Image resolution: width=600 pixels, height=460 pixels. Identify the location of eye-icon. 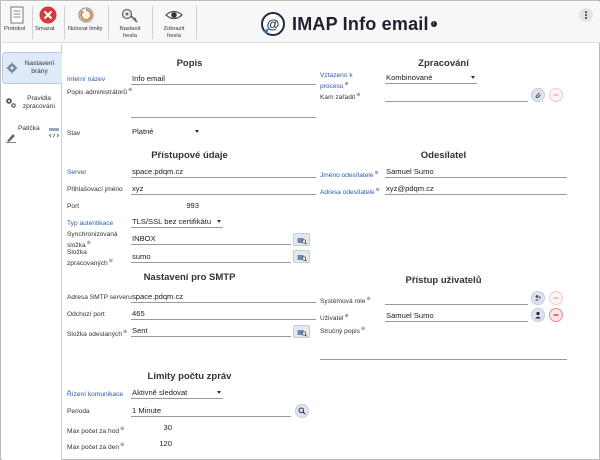
(174, 15).